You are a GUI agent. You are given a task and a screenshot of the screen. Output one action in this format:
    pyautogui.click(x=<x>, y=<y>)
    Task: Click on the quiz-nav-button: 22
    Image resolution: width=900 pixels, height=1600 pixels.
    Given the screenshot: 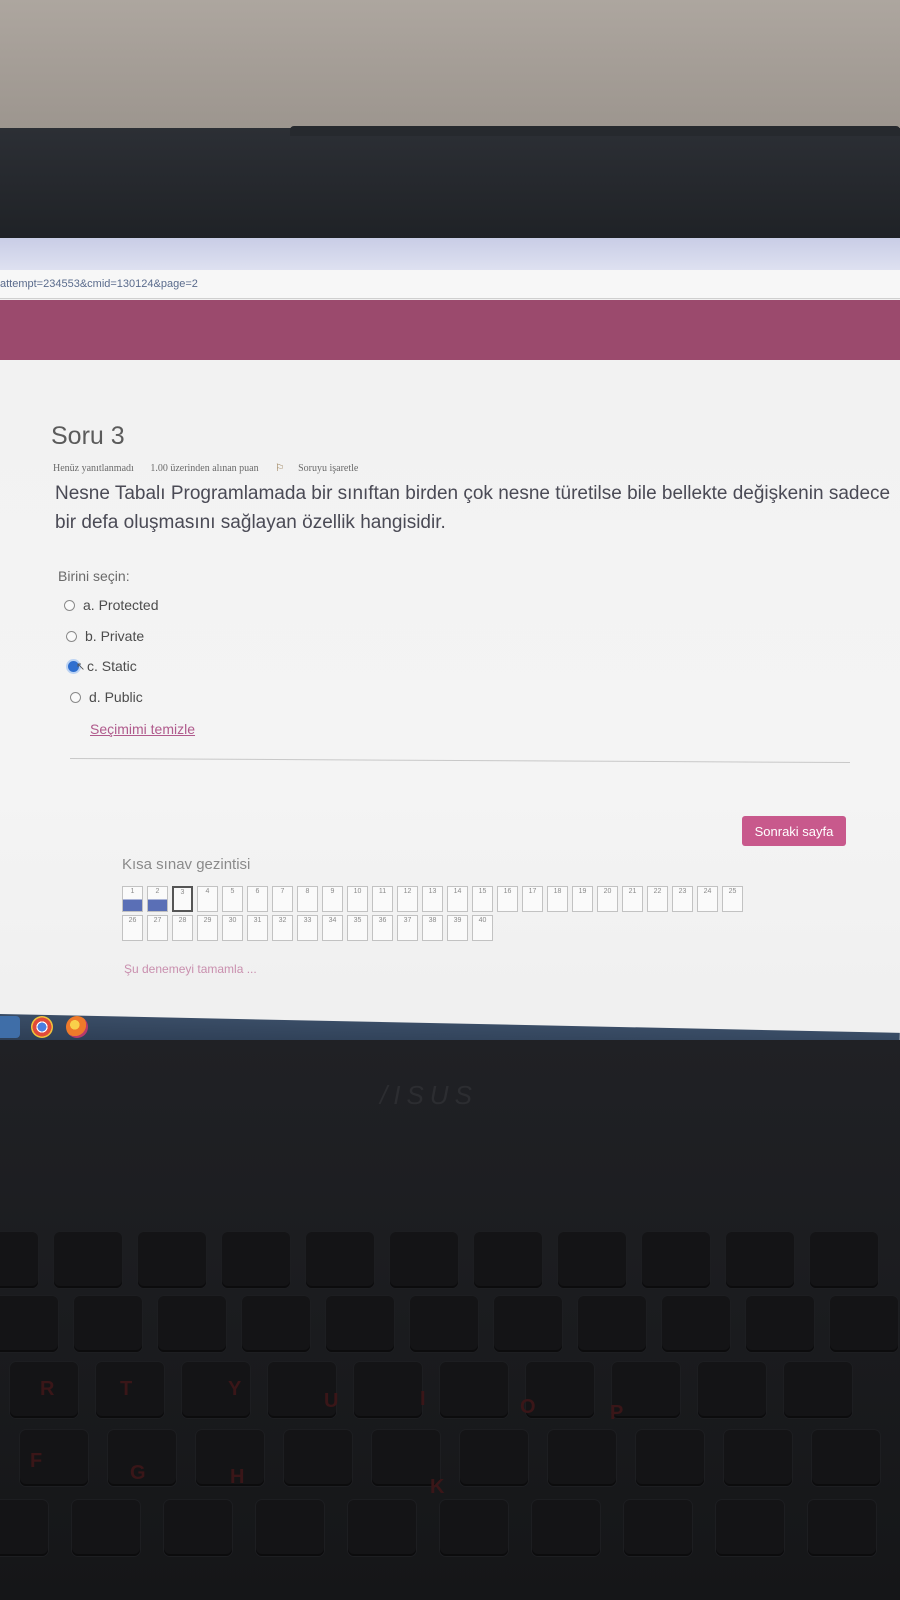 What is the action you would take?
    pyautogui.click(x=657, y=899)
    